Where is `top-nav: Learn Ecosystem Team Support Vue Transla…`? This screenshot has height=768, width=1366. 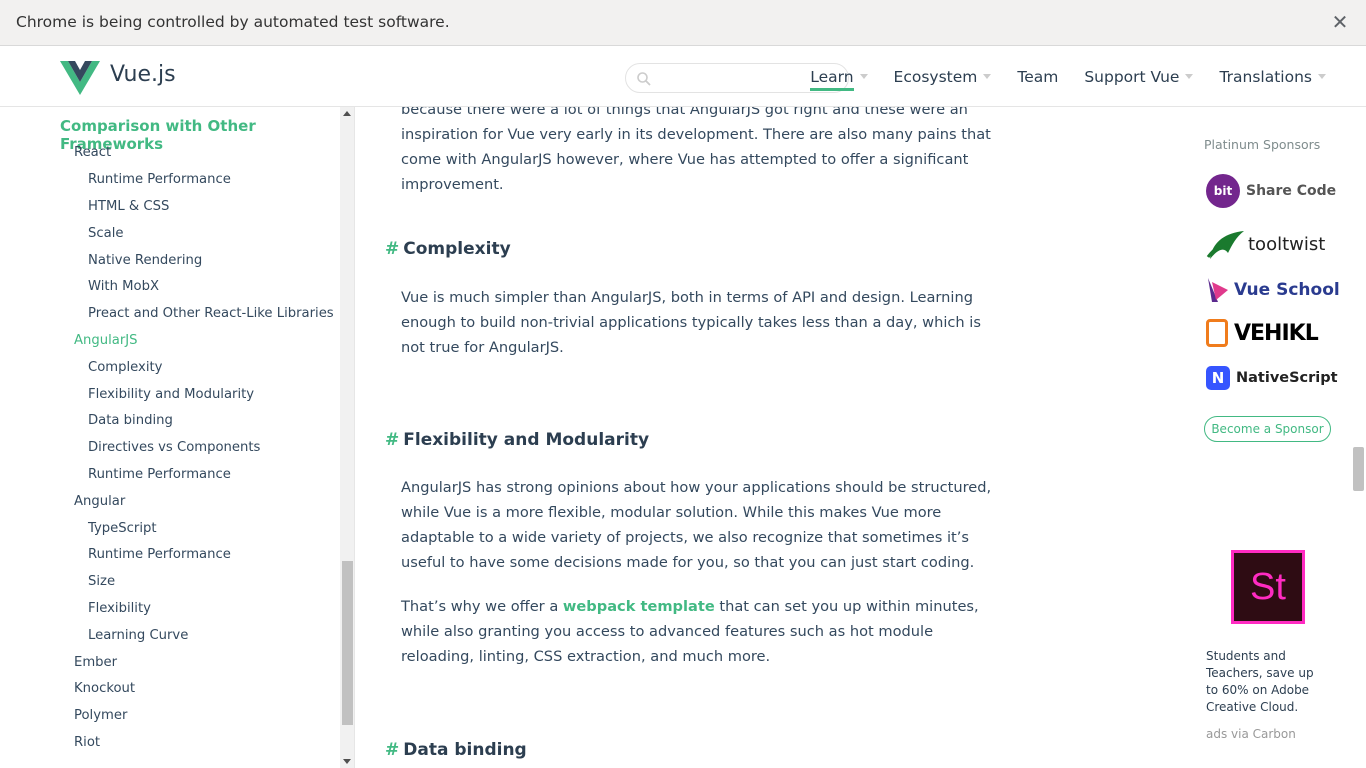
top-nav: Learn Ecosystem Team Support Vue Transla… is located at coordinates (1055, 76).